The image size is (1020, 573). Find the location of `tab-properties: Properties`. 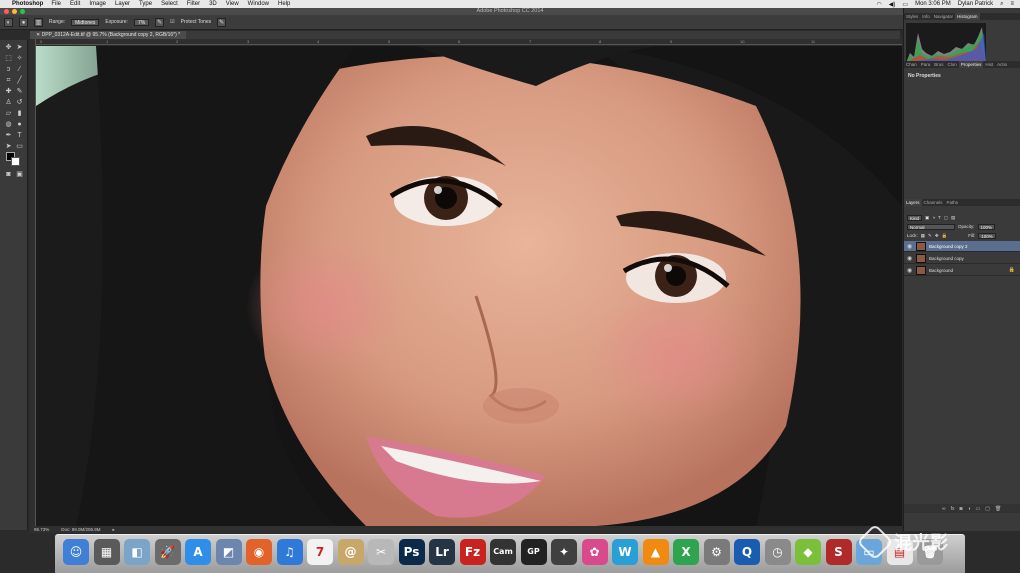

tab-properties: Properties is located at coordinates (971, 64).